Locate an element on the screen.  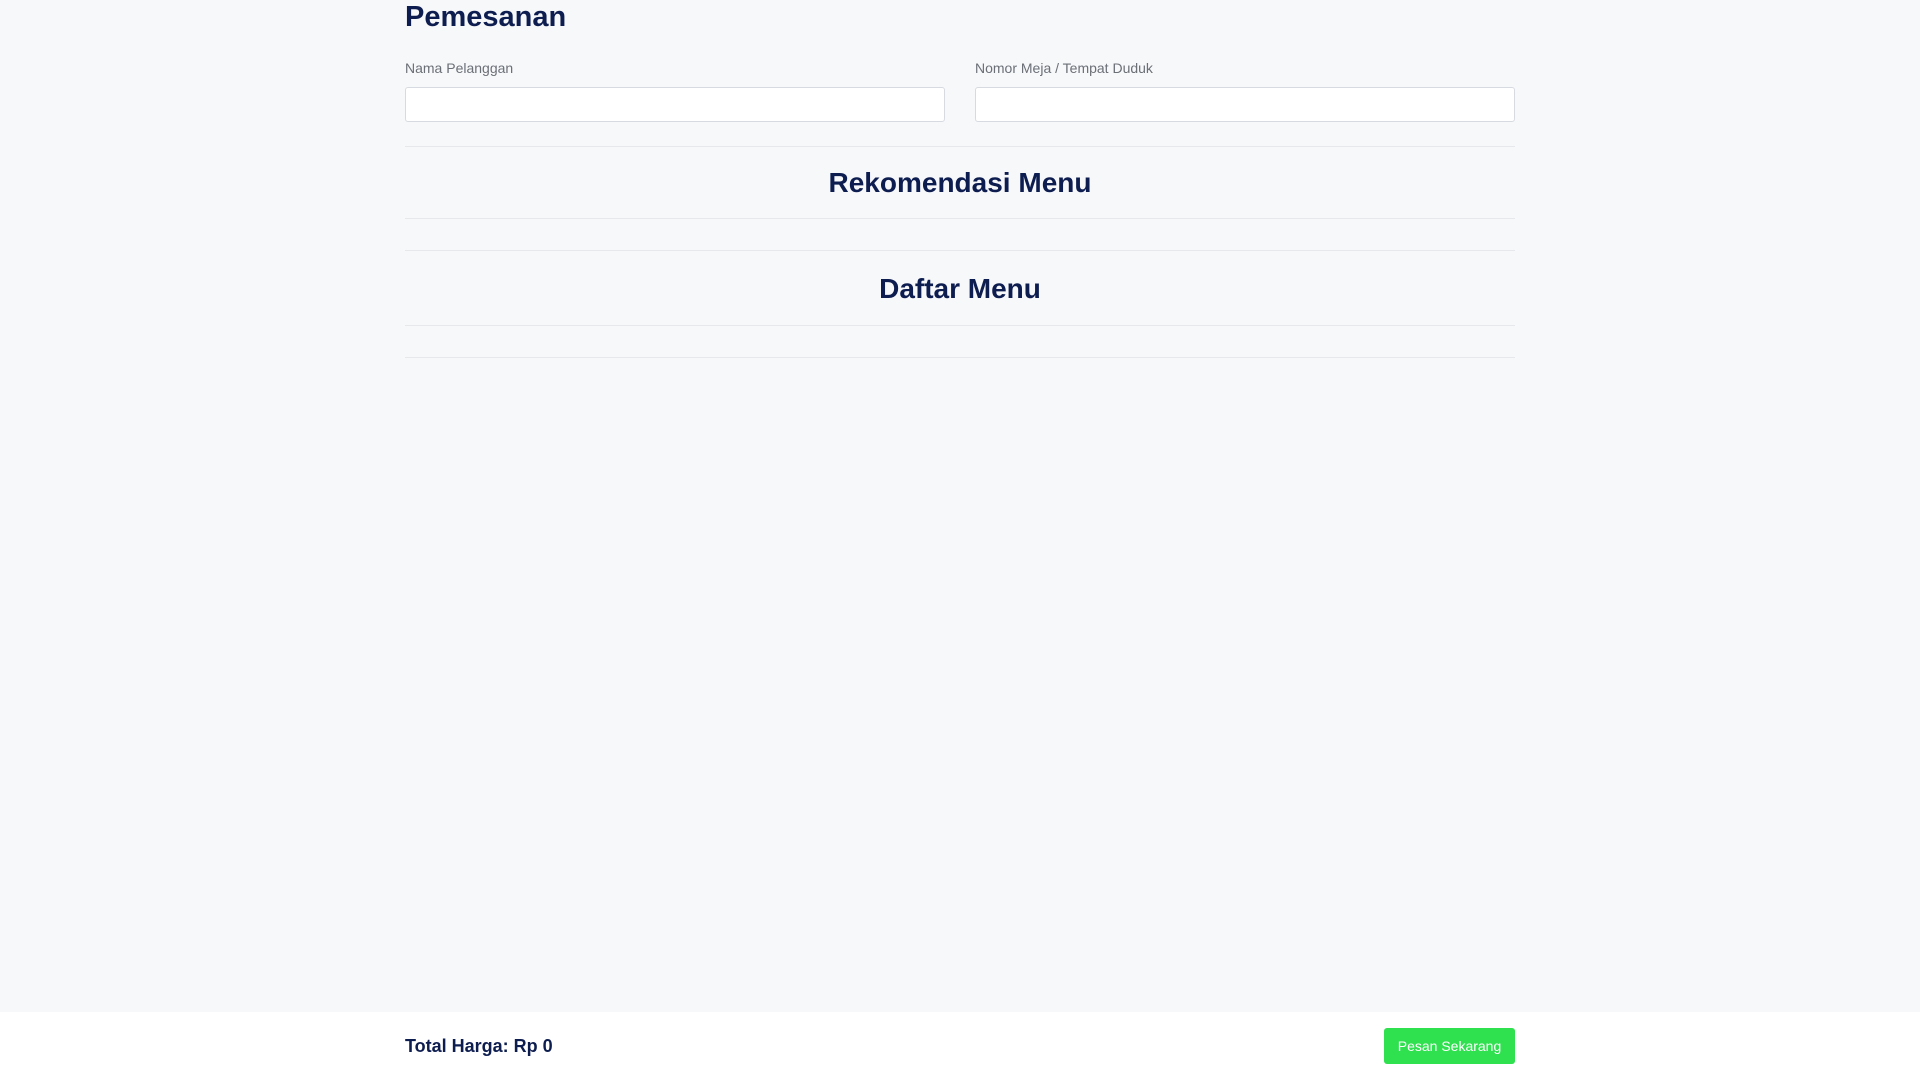
table-number-group: Nomor Meja / Tempat Duduk is located at coordinates (1245, 90).